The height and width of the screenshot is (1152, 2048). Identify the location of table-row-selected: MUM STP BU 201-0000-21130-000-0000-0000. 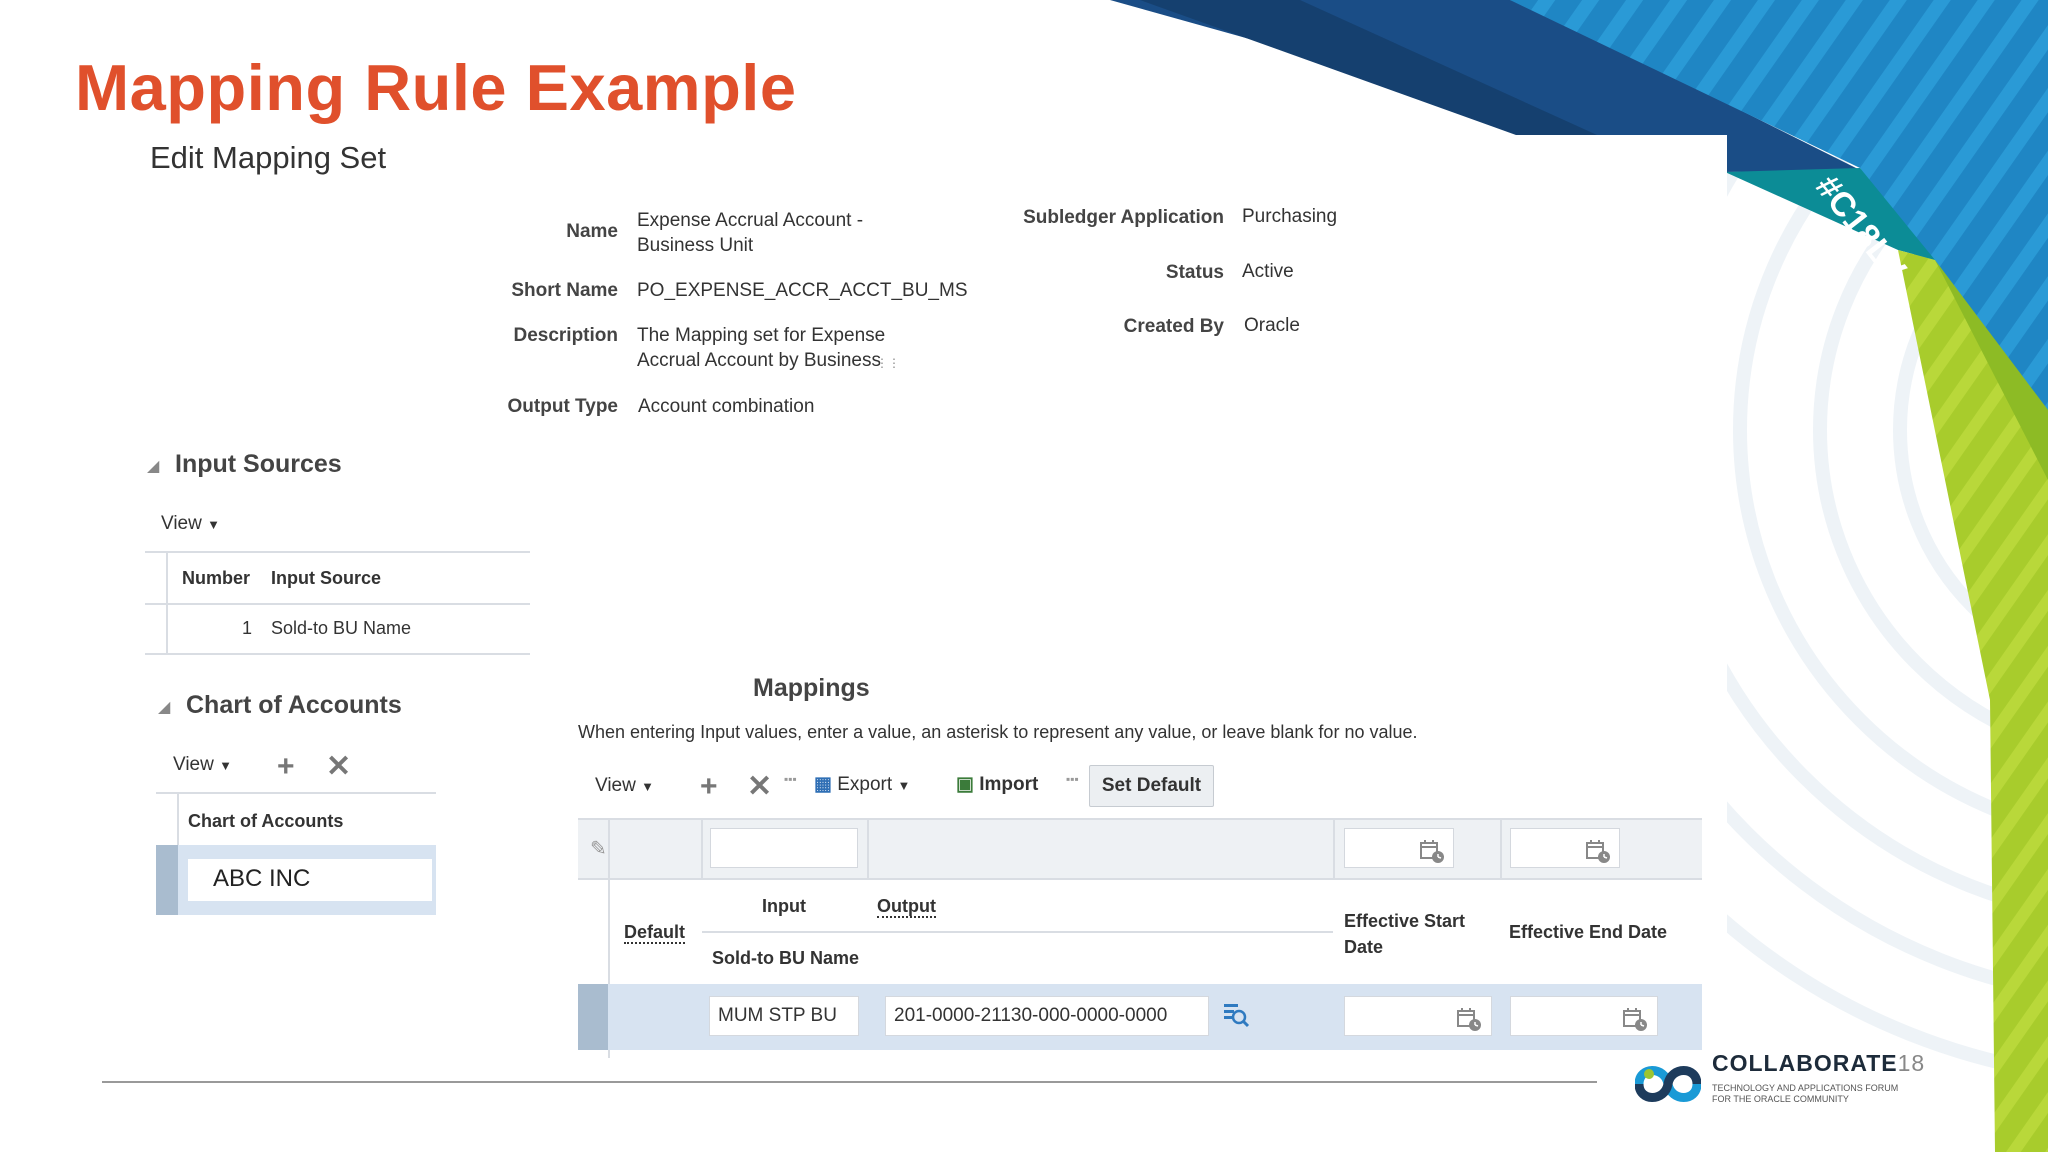
(1140, 1017).